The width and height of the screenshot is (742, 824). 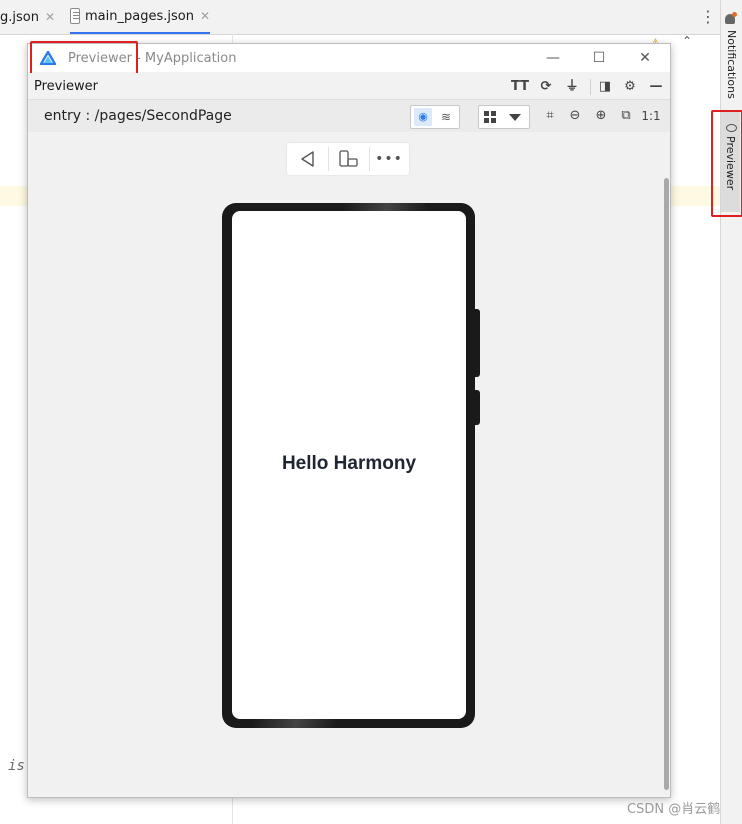 I want to click on zoom-in-icon: ⊕, so click(x=601, y=116).